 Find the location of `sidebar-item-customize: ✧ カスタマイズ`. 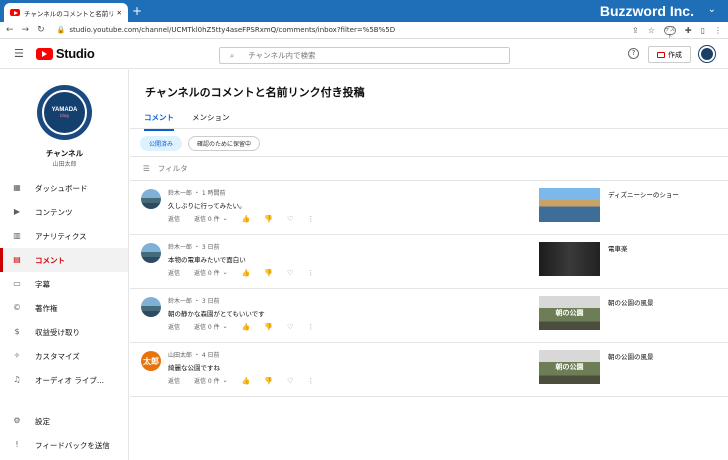

sidebar-item-customize: ✧ カスタマイズ is located at coordinates (64, 356).